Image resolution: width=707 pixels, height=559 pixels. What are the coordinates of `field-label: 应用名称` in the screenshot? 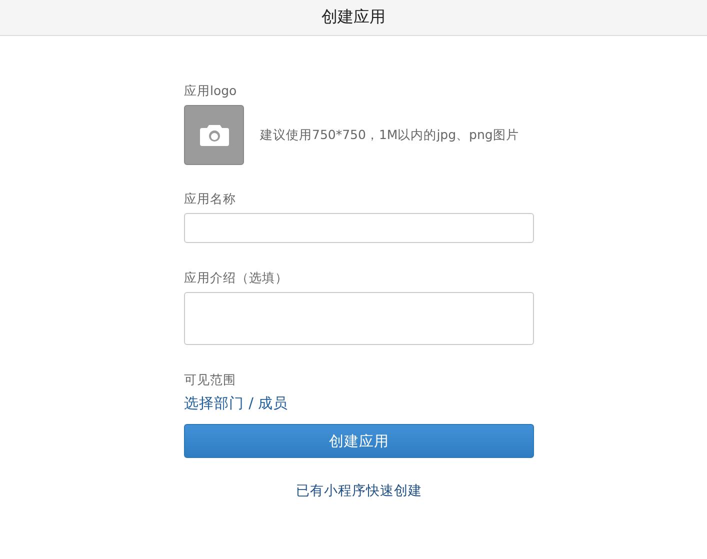 It's located at (210, 199).